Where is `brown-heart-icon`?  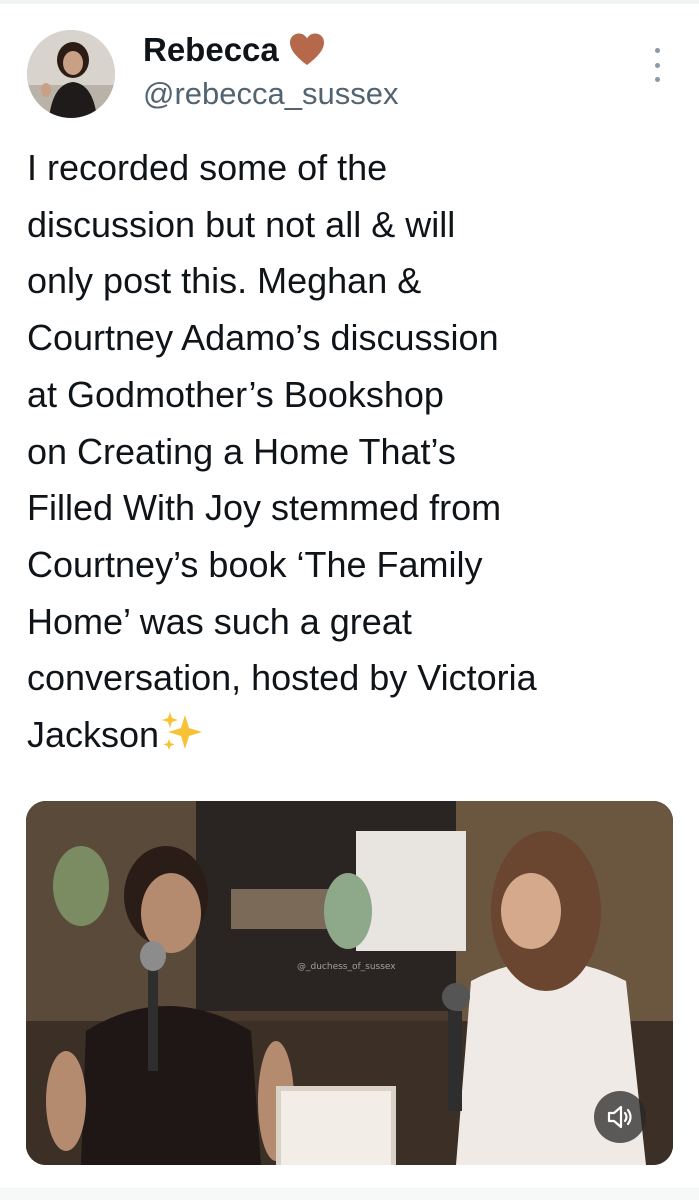 brown-heart-icon is located at coordinates (307, 50).